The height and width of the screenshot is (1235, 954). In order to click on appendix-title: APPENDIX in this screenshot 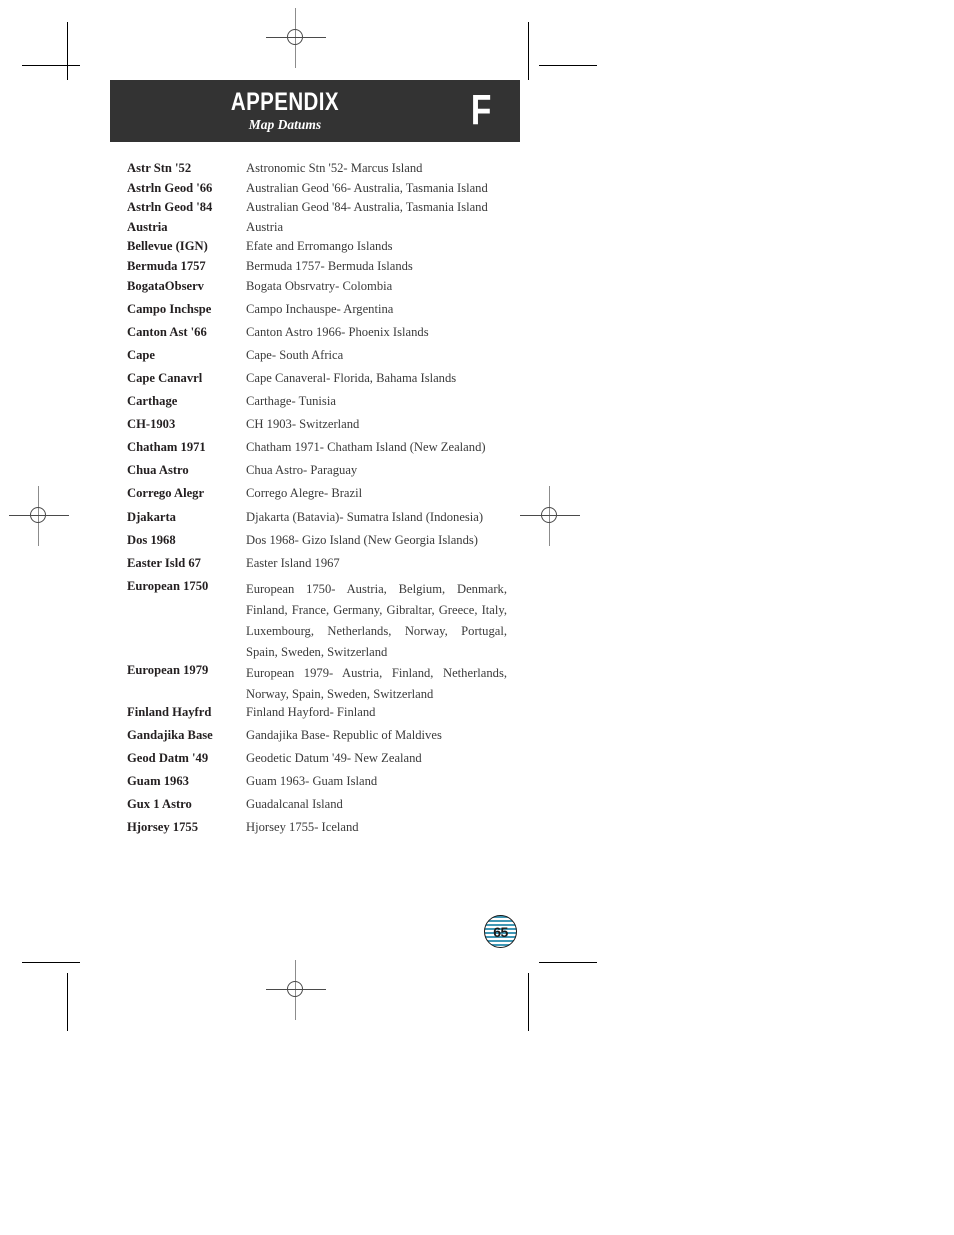, I will do `click(285, 102)`.